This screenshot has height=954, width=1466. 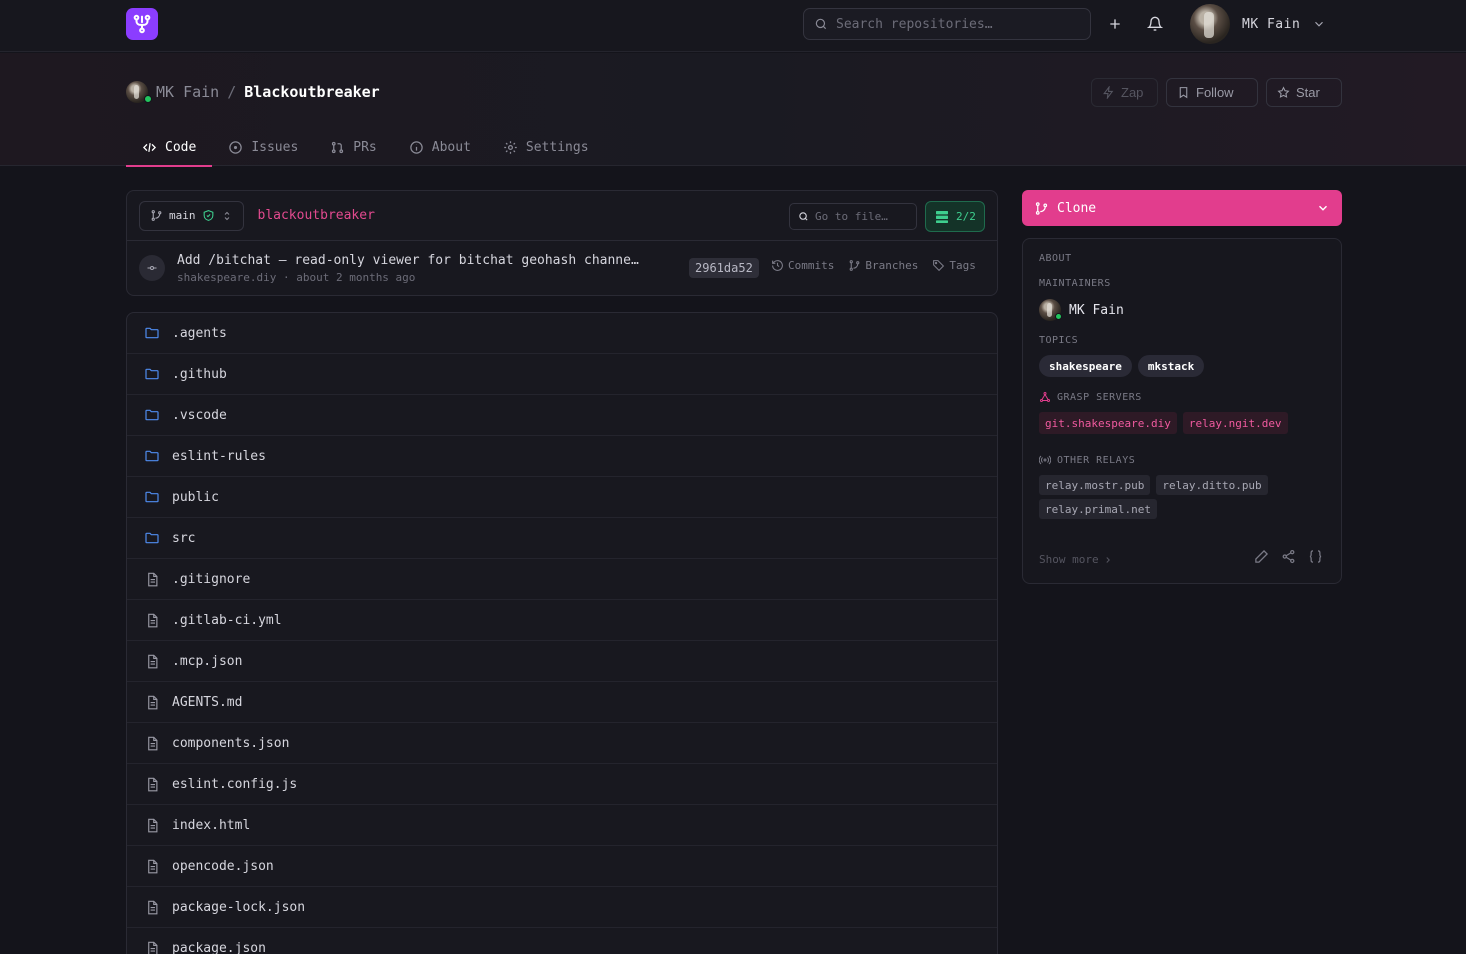 What do you see at coordinates (1212, 485) in the screenshot?
I see `relay-chip: relay.ditto.pub` at bounding box center [1212, 485].